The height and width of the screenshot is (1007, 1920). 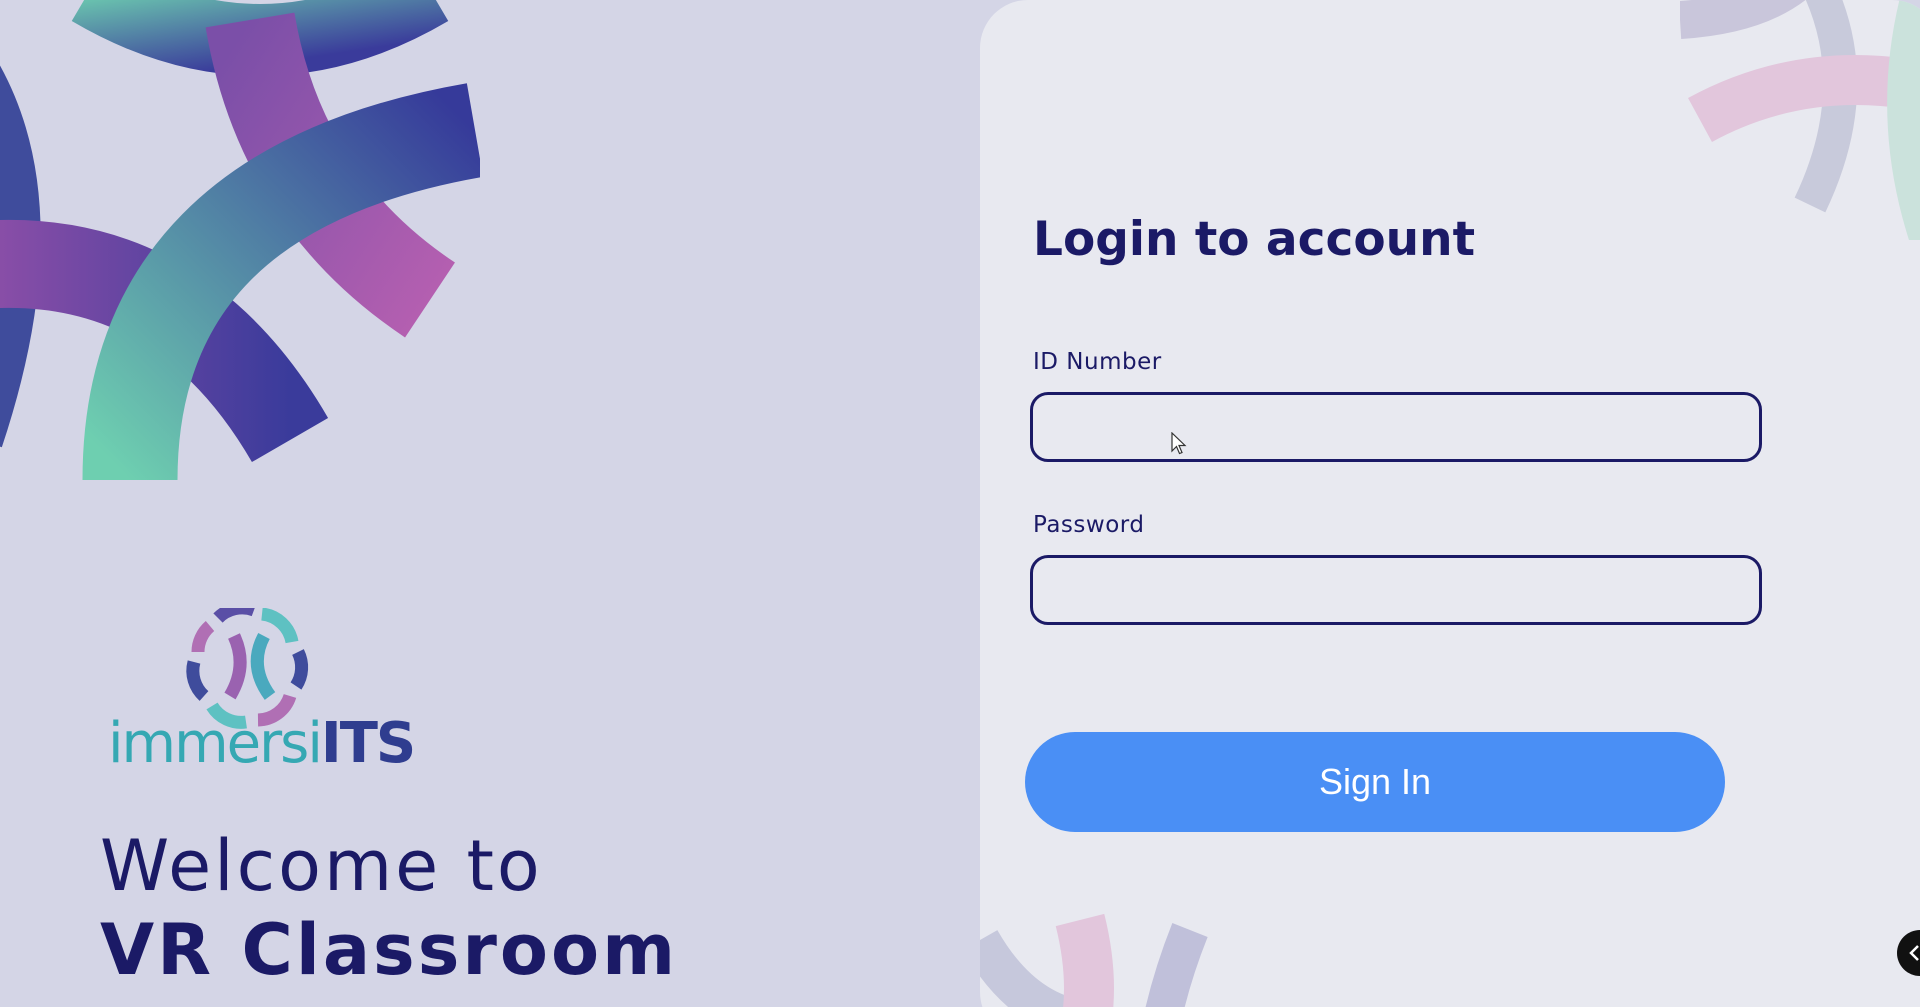 I want to click on brand-wordmark-main: immersi, so click(x=215, y=743).